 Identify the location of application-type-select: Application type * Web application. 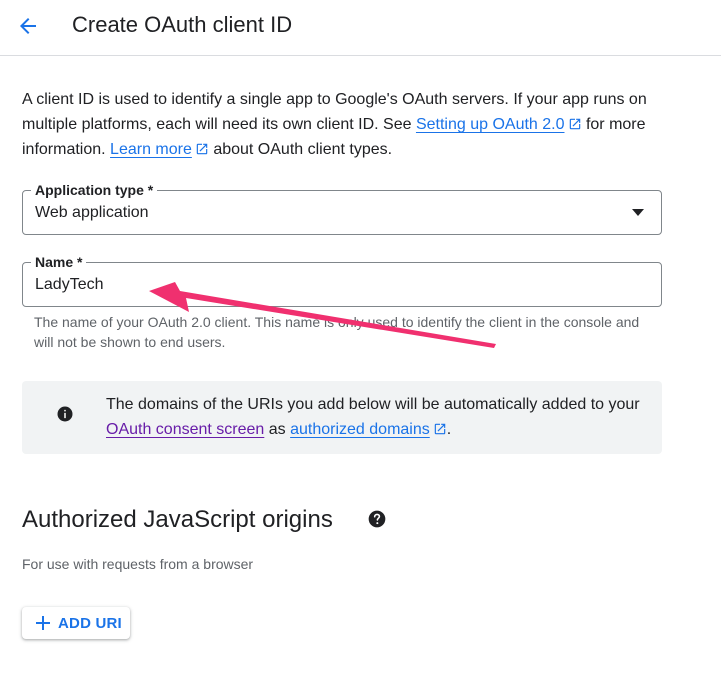
(342, 208).